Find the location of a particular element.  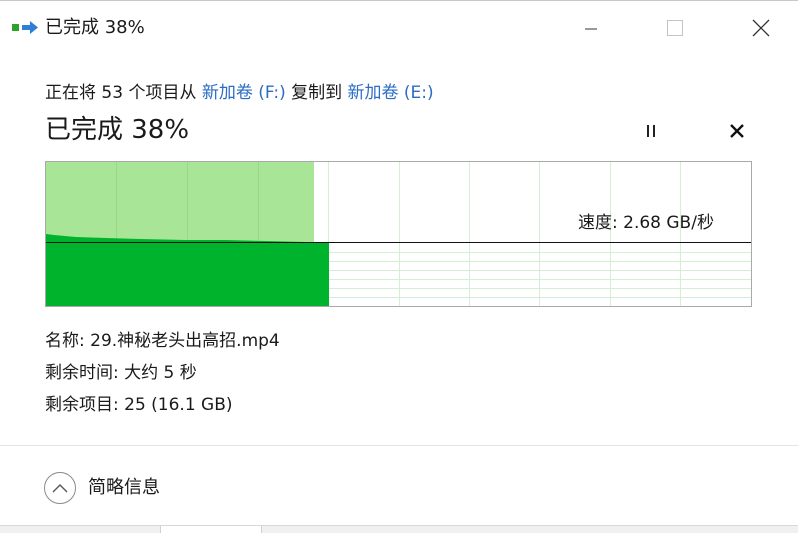

file-name-line: 名称: 29.神秘老头出高招.mp4 is located at coordinates (162, 341).